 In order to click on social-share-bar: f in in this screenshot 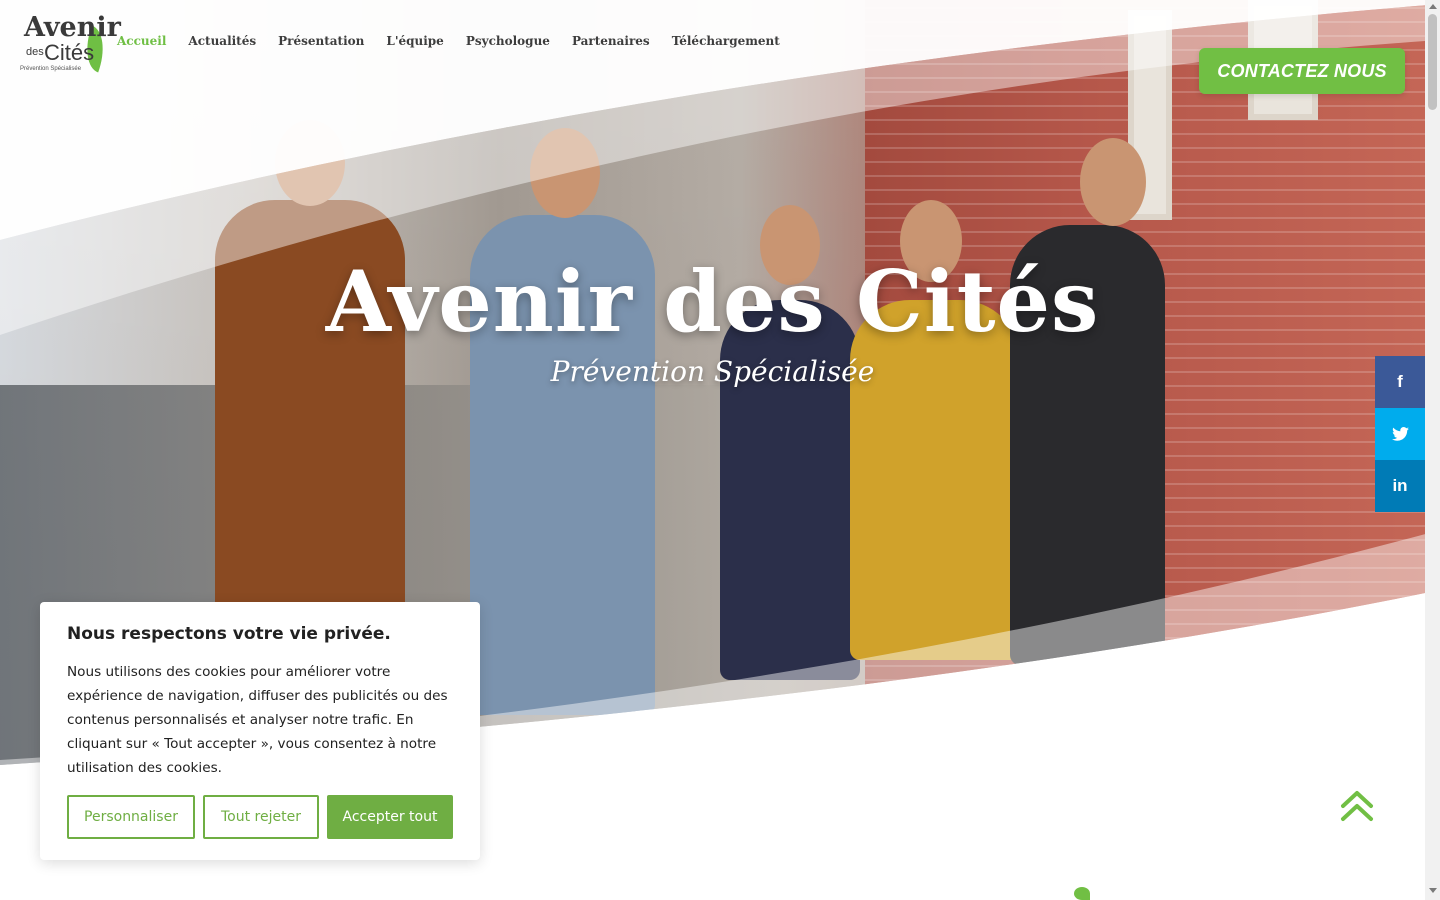, I will do `click(1400, 434)`.